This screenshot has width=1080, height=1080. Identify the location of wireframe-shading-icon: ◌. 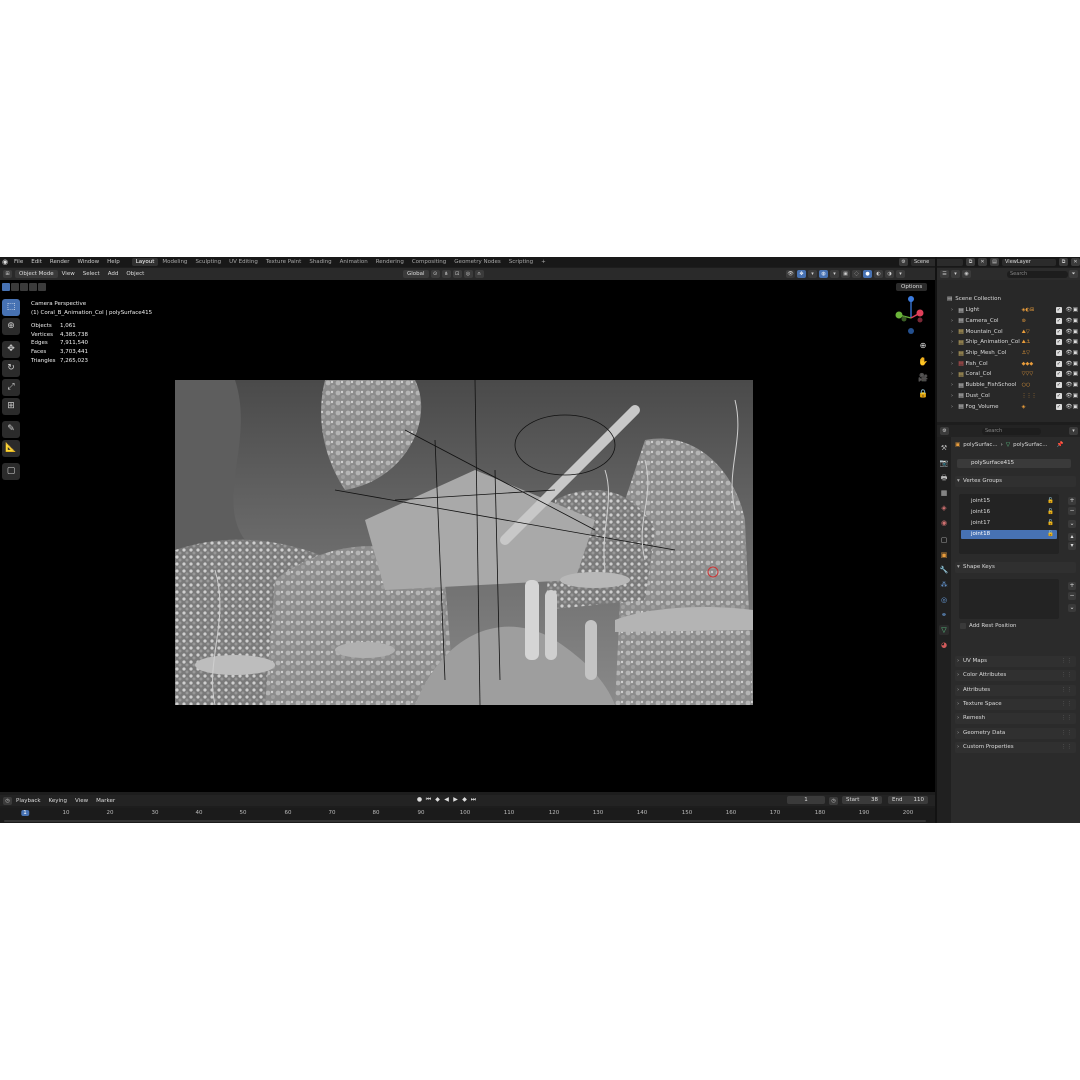
(856, 274).